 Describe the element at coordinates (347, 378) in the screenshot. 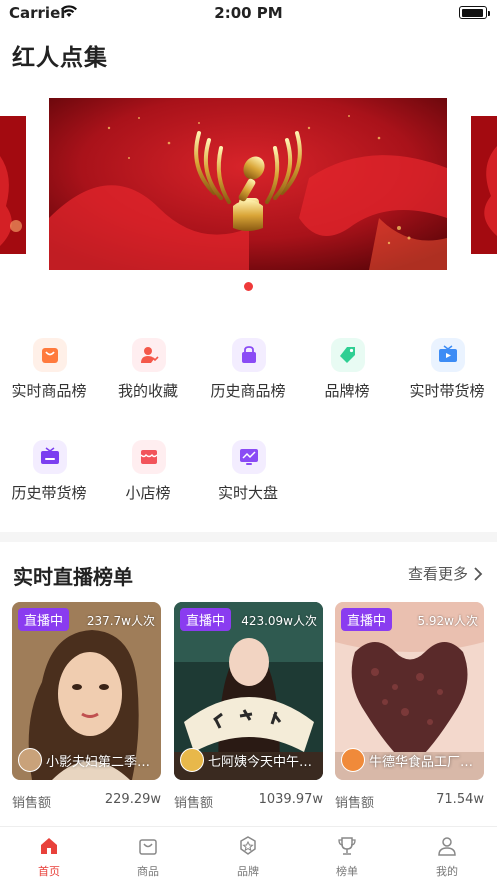

I see `category-brand-rank: 品牌榜` at that location.